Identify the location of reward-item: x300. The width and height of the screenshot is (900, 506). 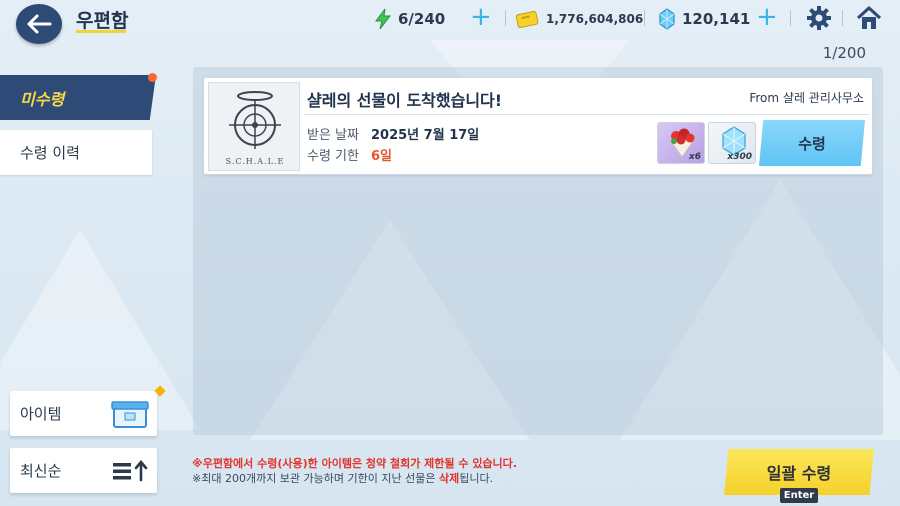
(732, 143).